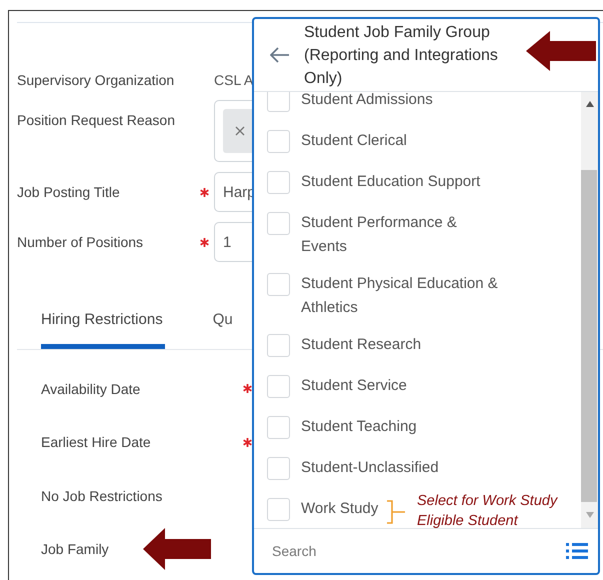  What do you see at coordinates (390, 180) in the screenshot?
I see `option-label: Student Education Support` at bounding box center [390, 180].